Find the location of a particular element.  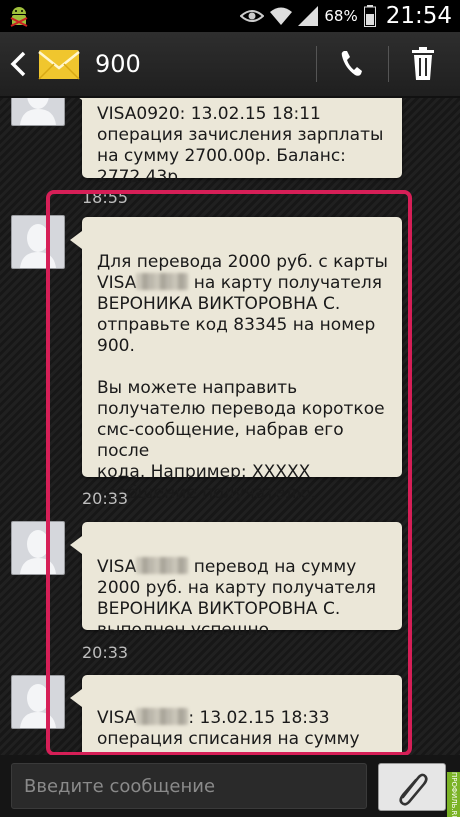

contact-name: 900 is located at coordinates (118, 64).